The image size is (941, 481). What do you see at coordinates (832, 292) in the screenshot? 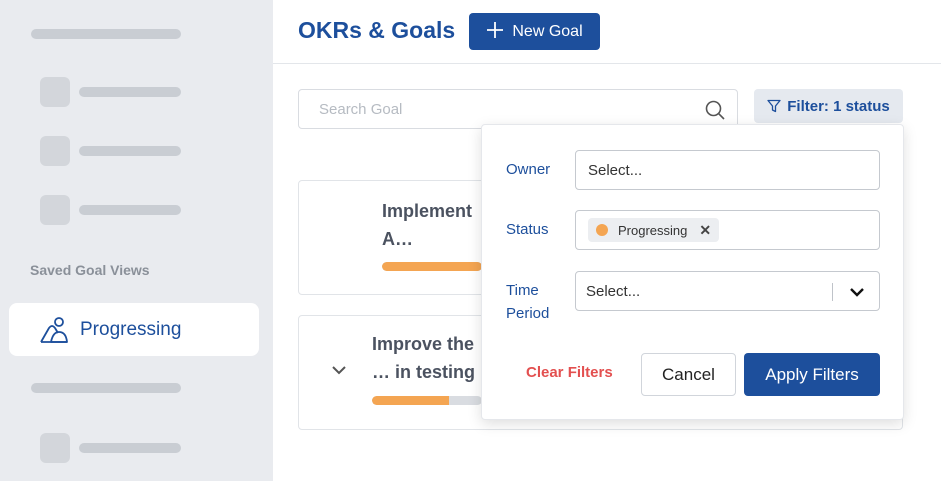
I see `select-separator` at bounding box center [832, 292].